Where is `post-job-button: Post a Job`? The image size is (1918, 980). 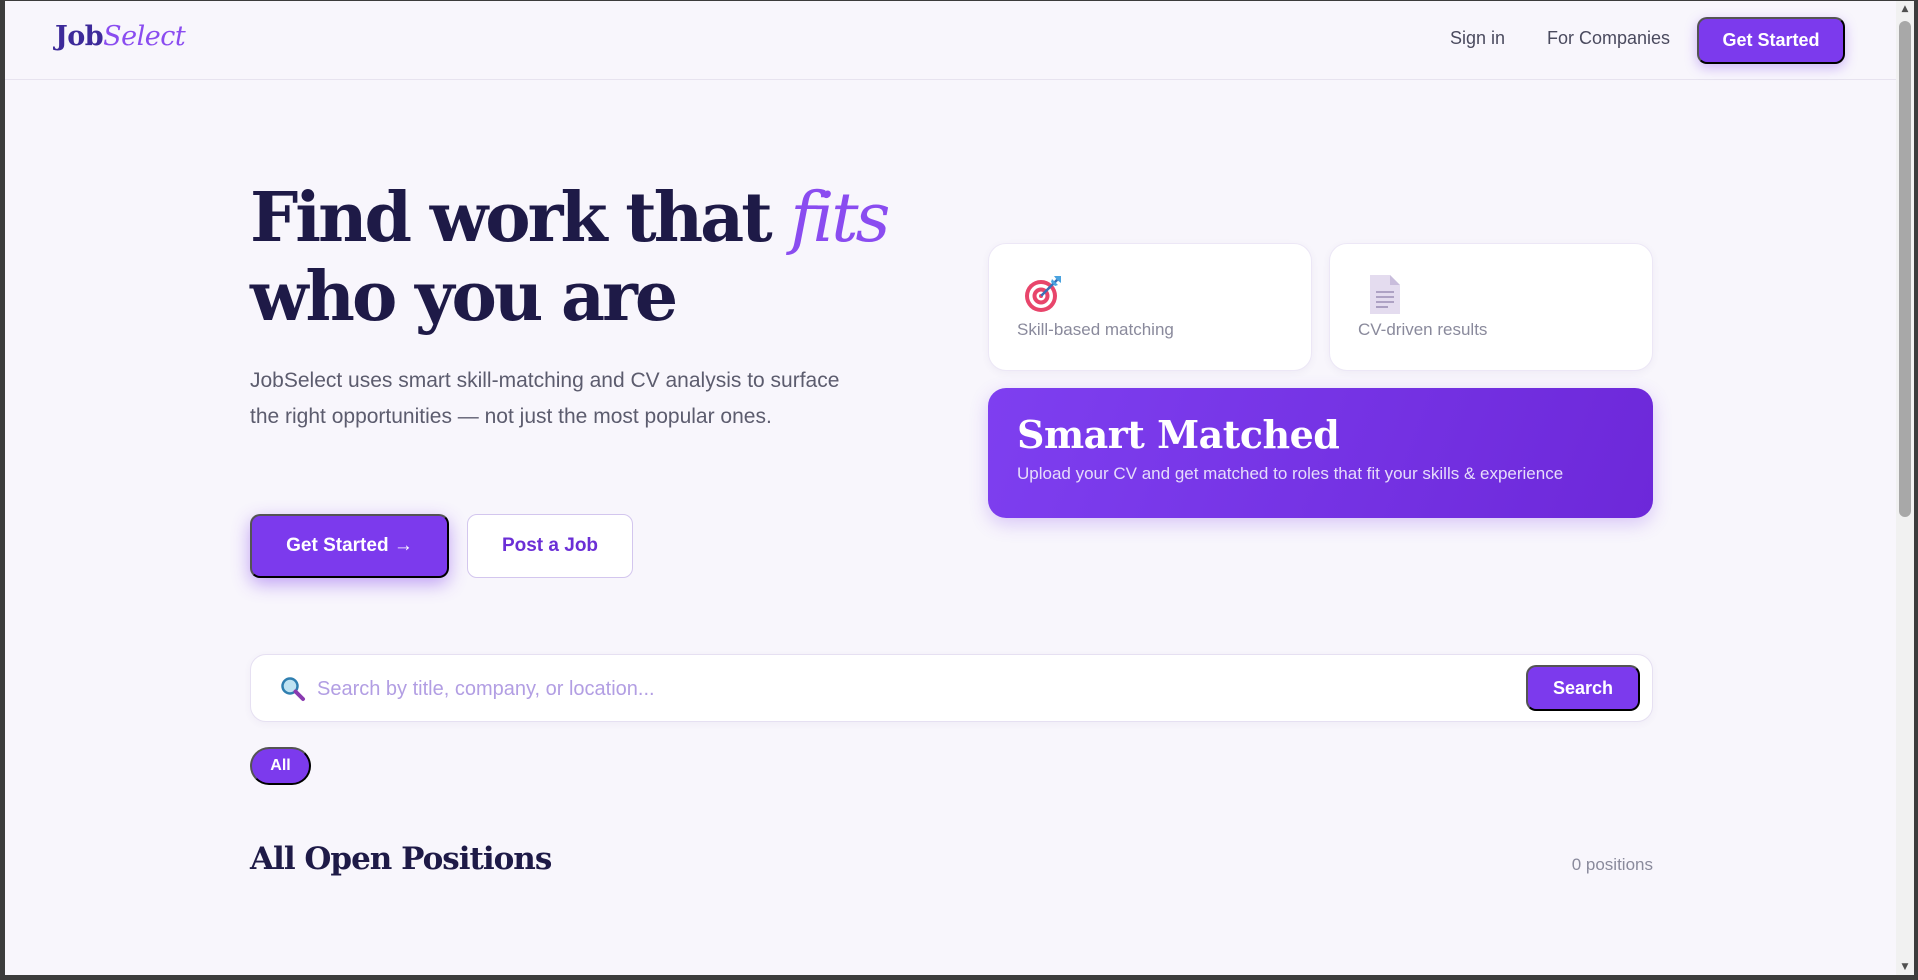
post-job-button: Post a Job is located at coordinates (550, 546).